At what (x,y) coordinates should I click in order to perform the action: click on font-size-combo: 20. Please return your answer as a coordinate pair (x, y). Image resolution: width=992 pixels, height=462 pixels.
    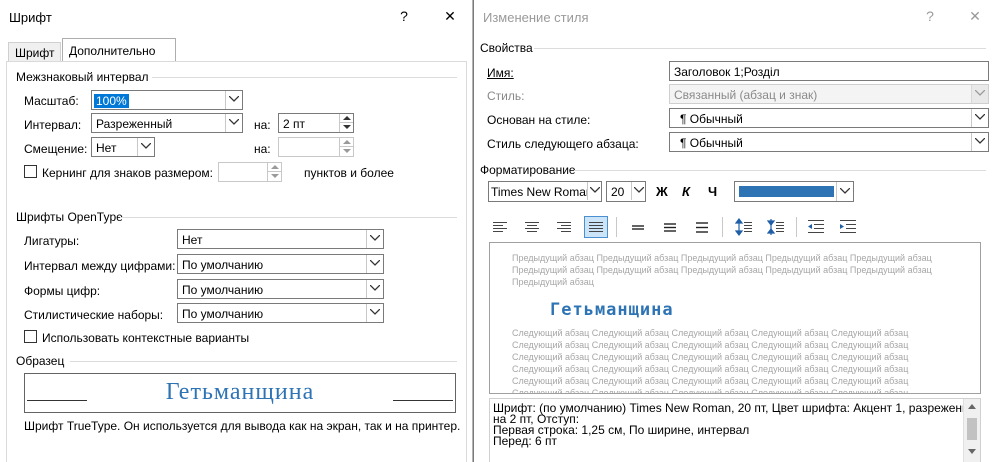
    Looking at the image, I should click on (626, 191).